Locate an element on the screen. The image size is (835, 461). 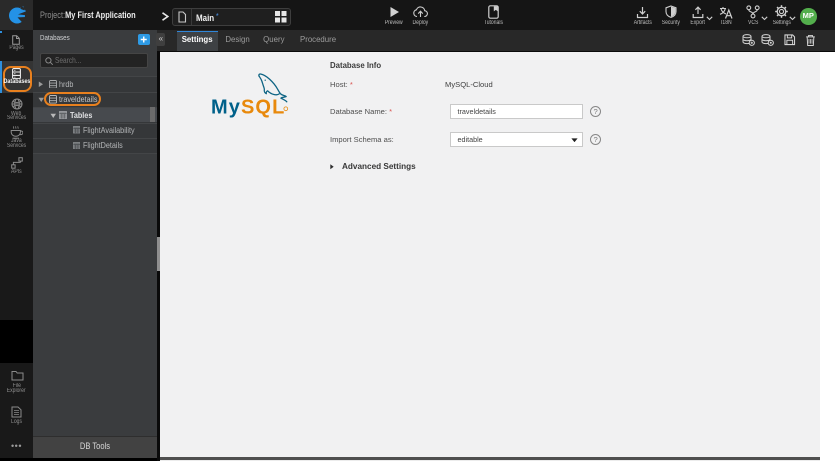
svg-text: MySQL is located at coordinates (248, 108).